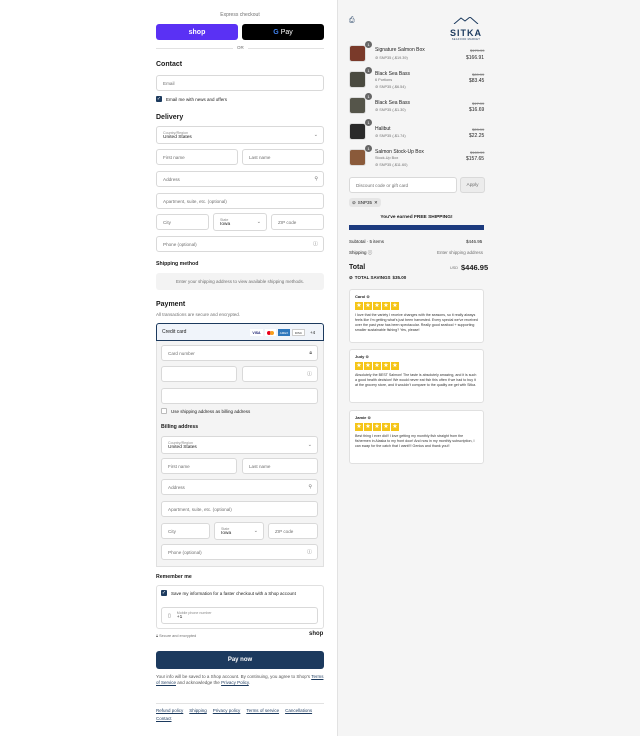 The width and height of the screenshot is (640, 736). What do you see at coordinates (357, 157) in the screenshot?
I see `item-image` at bounding box center [357, 157].